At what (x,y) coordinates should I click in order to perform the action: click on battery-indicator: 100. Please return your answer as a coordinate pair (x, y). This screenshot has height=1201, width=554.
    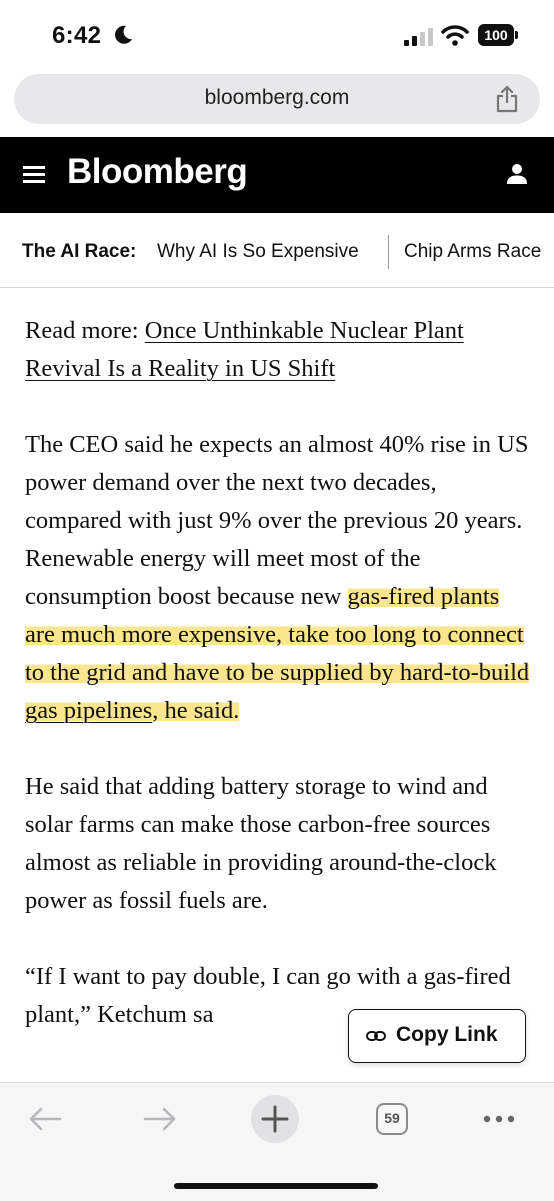
    Looking at the image, I should click on (499, 35).